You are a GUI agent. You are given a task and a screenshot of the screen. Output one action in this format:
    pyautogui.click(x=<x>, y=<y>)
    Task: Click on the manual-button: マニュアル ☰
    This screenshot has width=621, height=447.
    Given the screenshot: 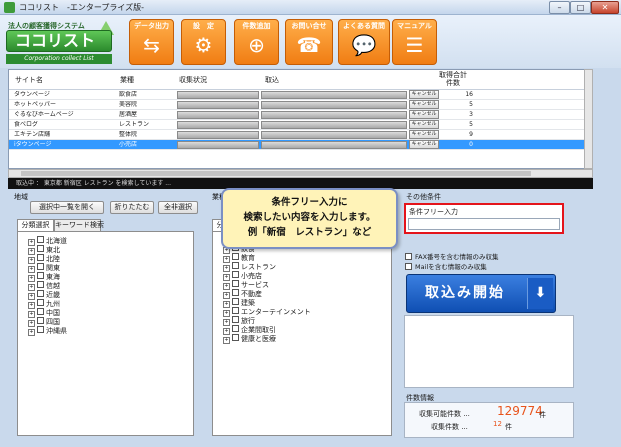 What is the action you would take?
    pyautogui.click(x=414, y=42)
    